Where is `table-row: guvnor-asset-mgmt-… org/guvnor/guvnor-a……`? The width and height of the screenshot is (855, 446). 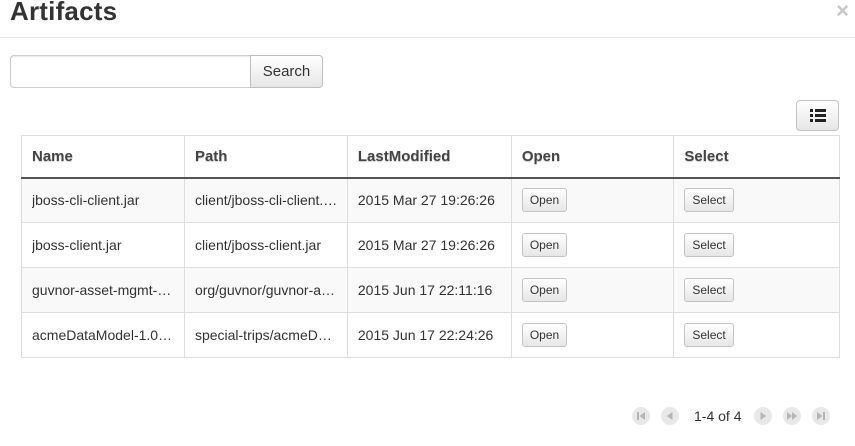
table-row: guvnor-asset-mgmt-… org/guvnor/guvnor-a…… is located at coordinates (430, 290).